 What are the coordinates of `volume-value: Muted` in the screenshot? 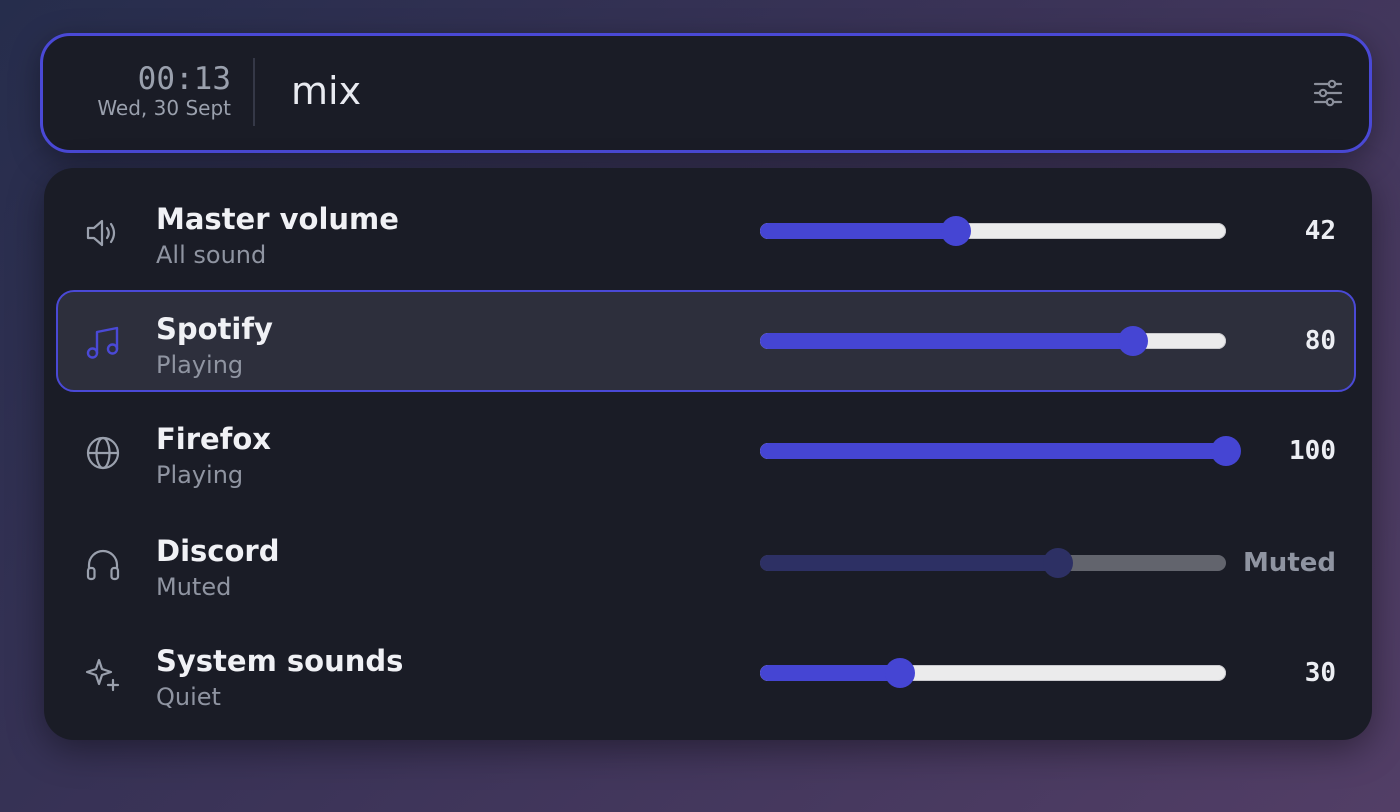 It's located at (1289, 563).